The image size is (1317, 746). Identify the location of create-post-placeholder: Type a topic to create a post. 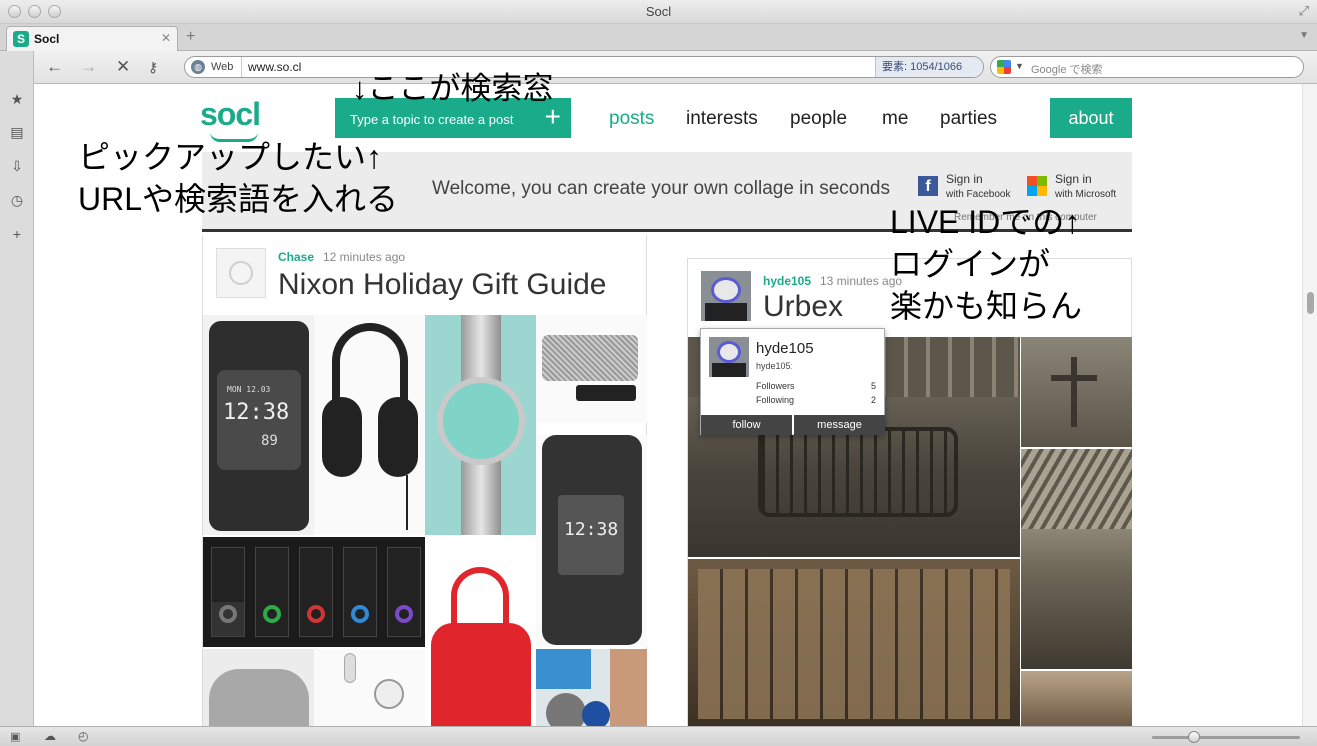
(432, 119).